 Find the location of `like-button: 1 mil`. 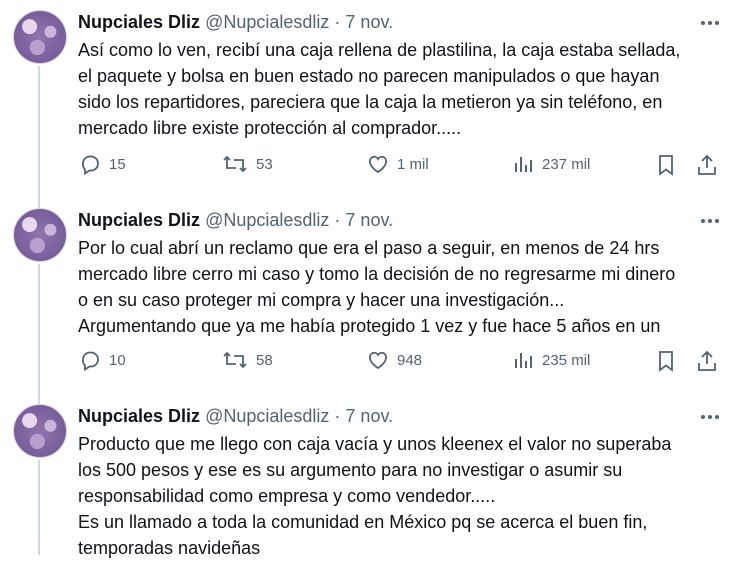

like-button: 1 mil is located at coordinates (398, 164).